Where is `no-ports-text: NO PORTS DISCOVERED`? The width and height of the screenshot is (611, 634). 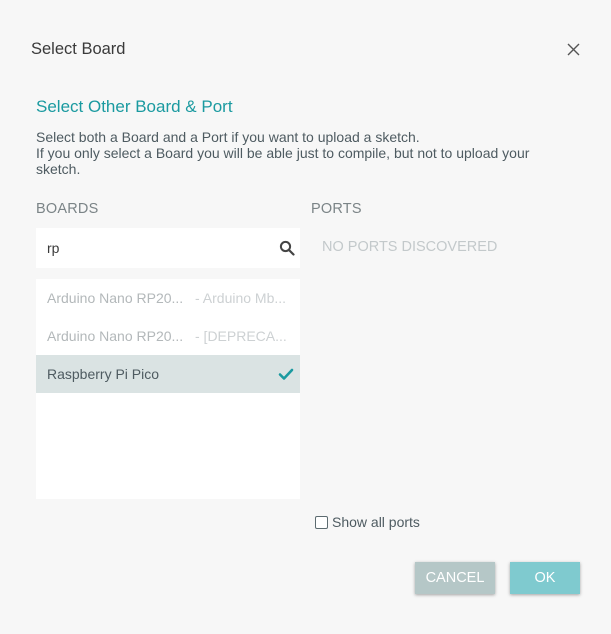
no-ports-text: NO PORTS DISCOVERED is located at coordinates (410, 247).